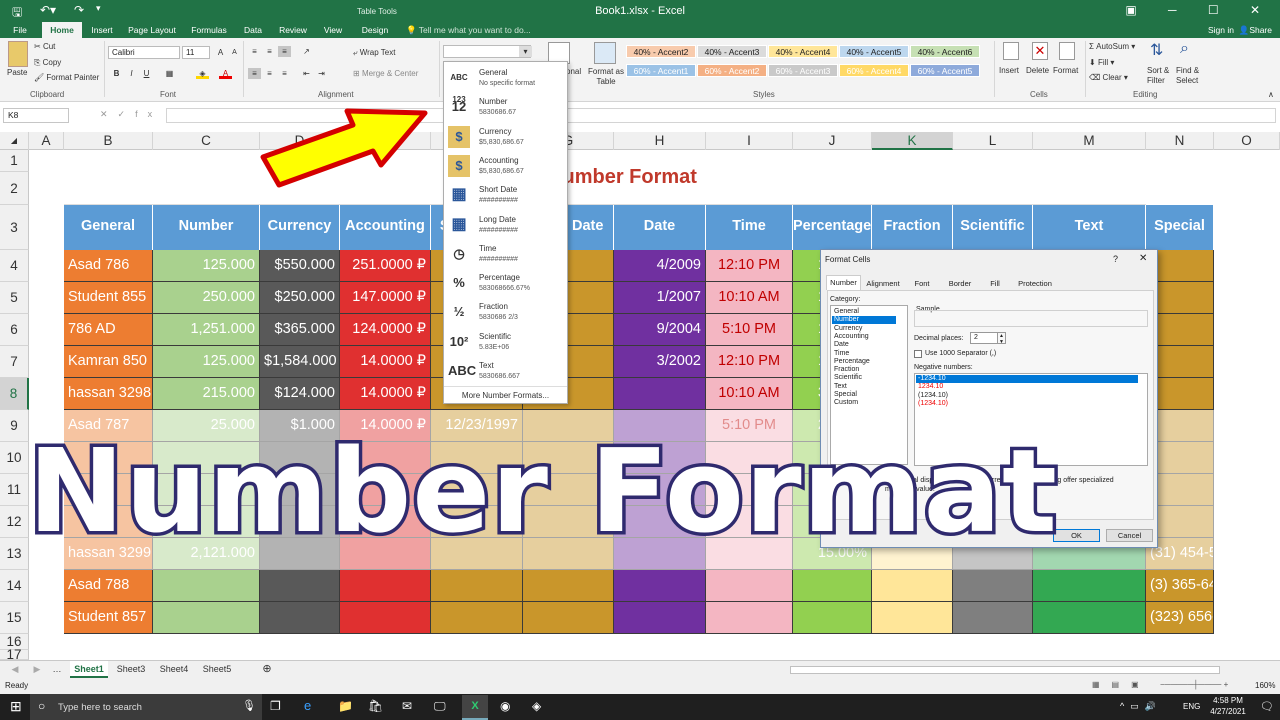  I want to click on row-header-6: 6, so click(14, 330).